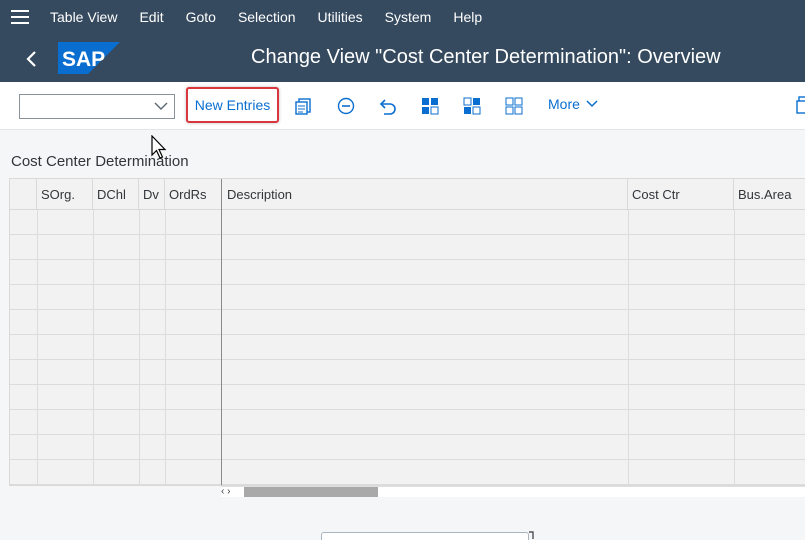  I want to click on back-button, so click(31, 59).